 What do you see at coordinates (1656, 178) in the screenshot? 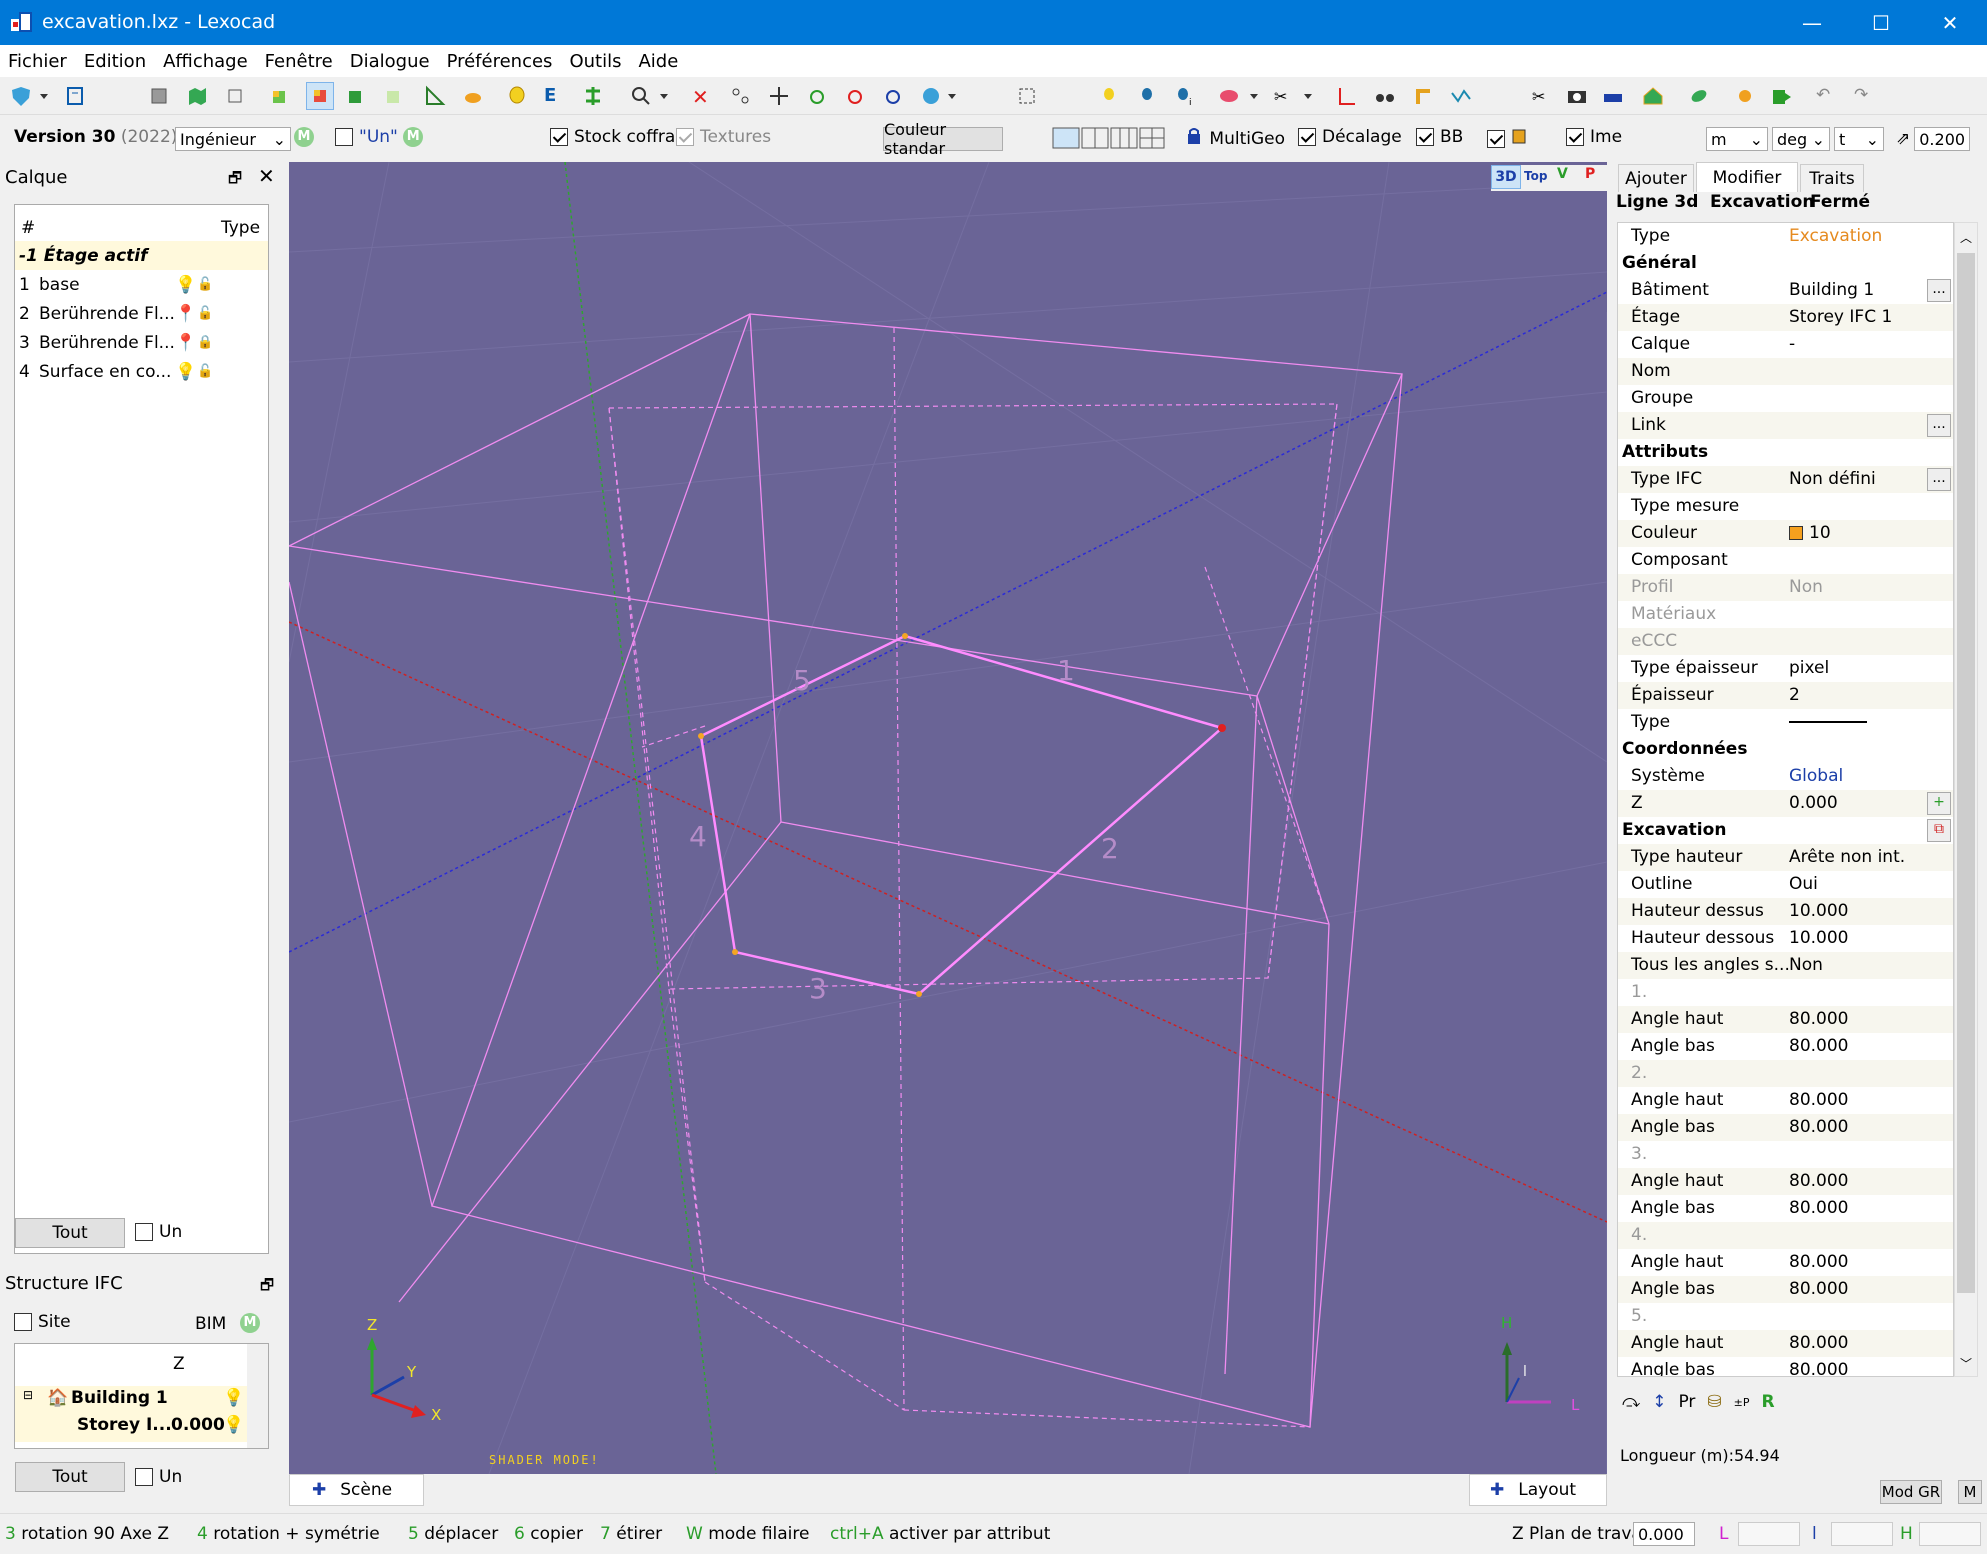
I see `tab-ajouter: Ajouter` at bounding box center [1656, 178].